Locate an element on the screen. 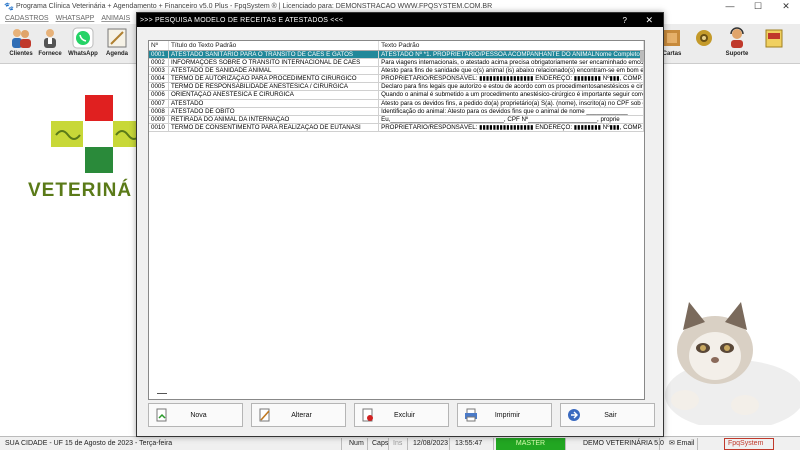  excluir-label: Excluir is located at coordinates (404, 415).